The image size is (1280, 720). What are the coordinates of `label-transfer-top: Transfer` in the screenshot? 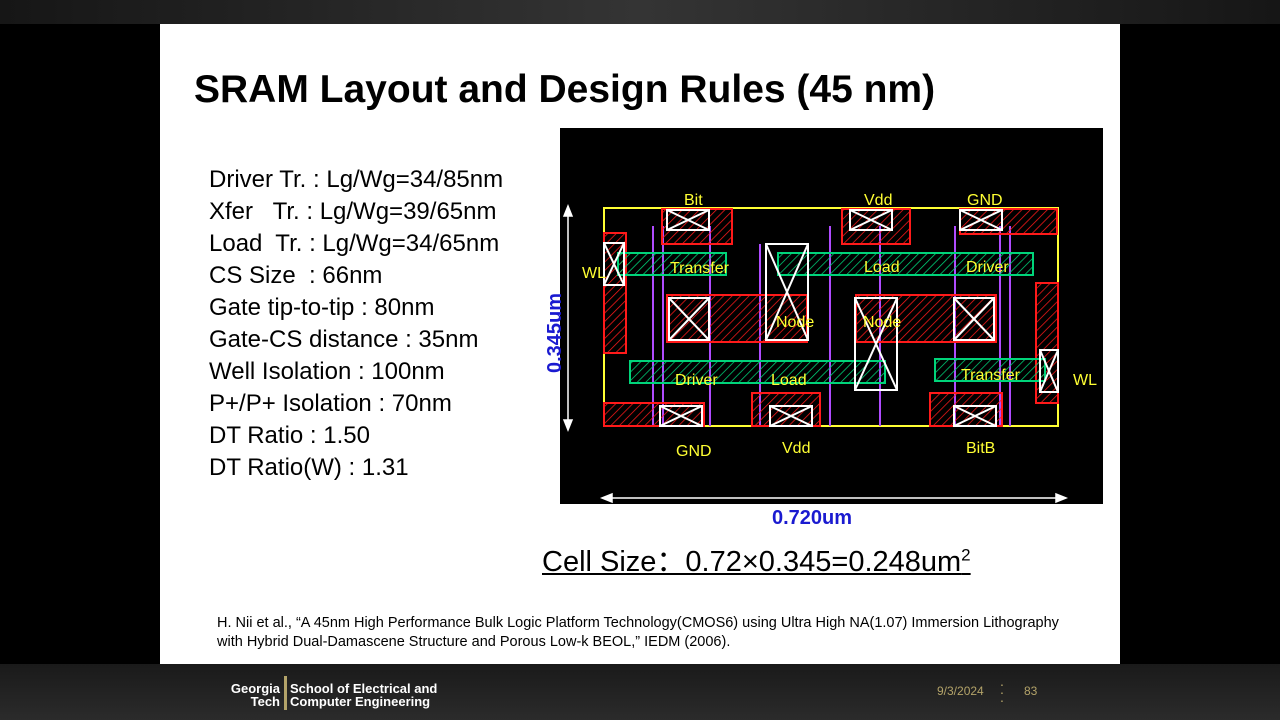 It's located at (700, 268).